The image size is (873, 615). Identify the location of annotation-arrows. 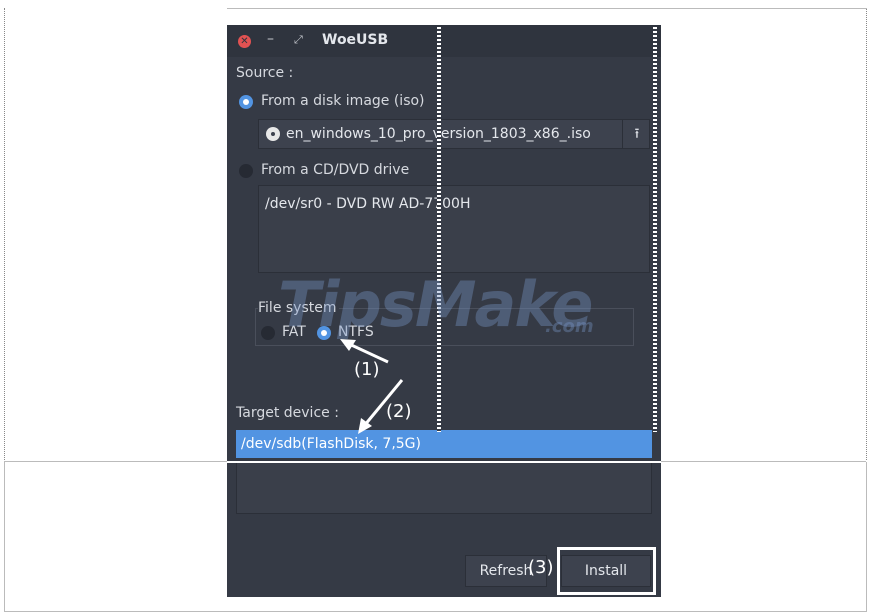
(372, 386).